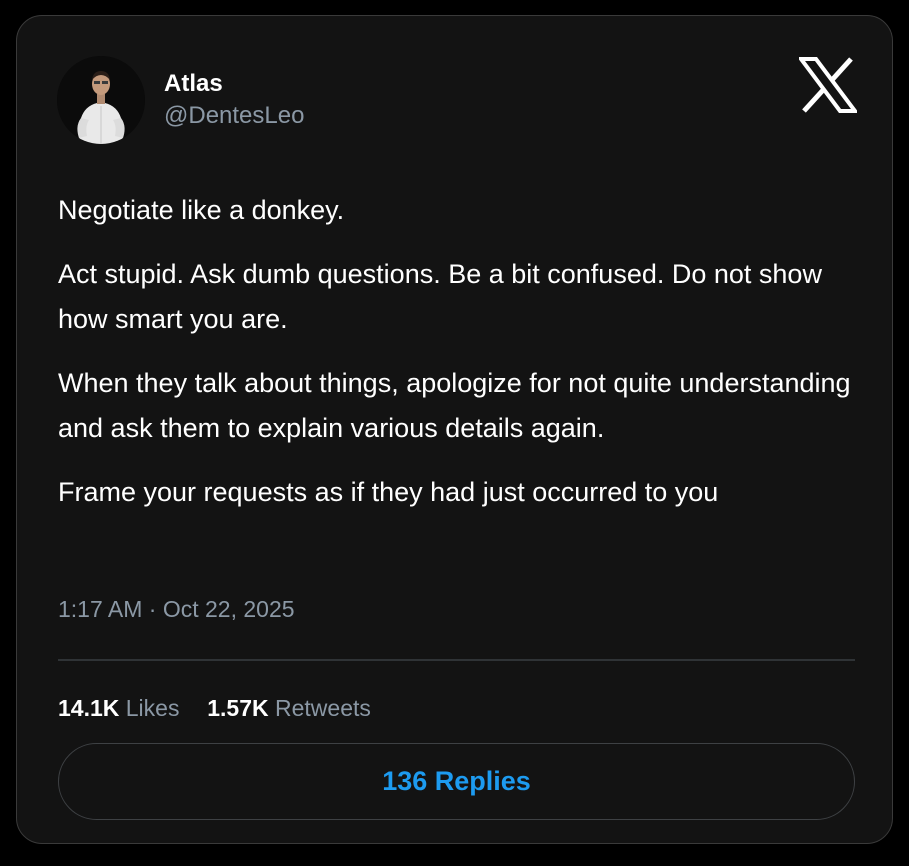 The image size is (909, 866). I want to click on tweet-stats: 14.1K Likes 1.57K Retweets, so click(214, 708).